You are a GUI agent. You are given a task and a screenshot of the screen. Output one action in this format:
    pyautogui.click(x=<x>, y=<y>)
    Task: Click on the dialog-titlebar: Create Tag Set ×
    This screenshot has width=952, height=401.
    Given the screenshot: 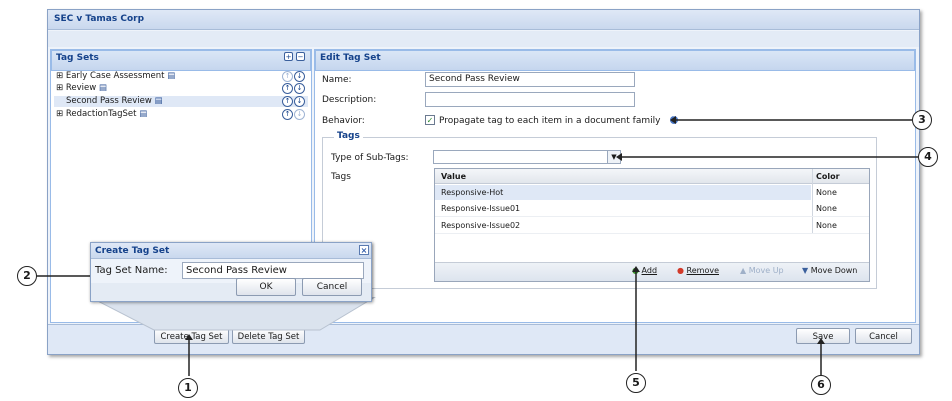 What is the action you would take?
    pyautogui.click(x=231, y=251)
    